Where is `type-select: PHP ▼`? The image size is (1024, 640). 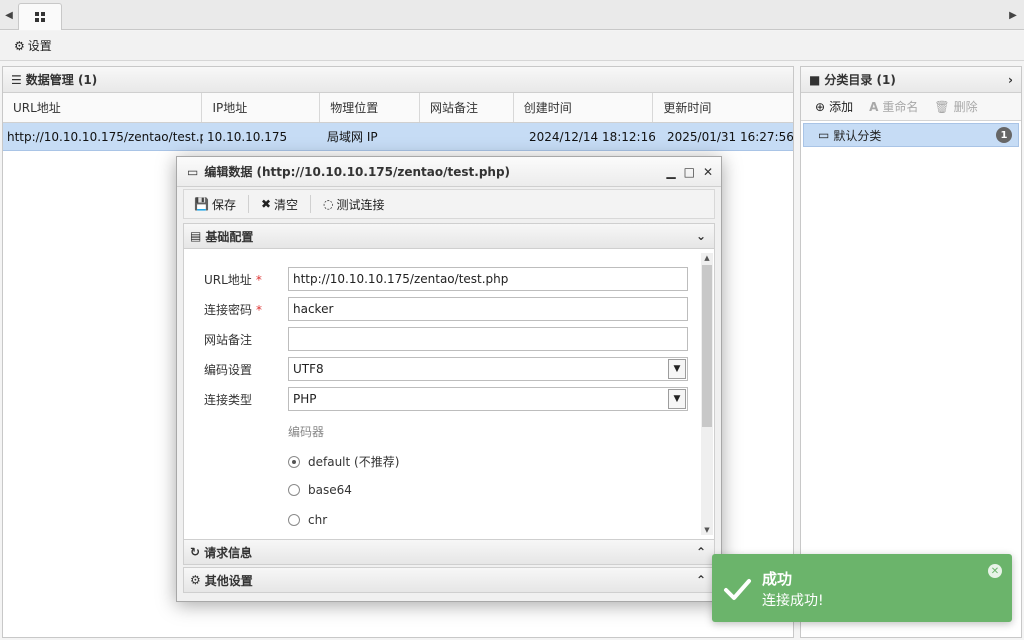
type-select: PHP ▼ is located at coordinates (488, 399).